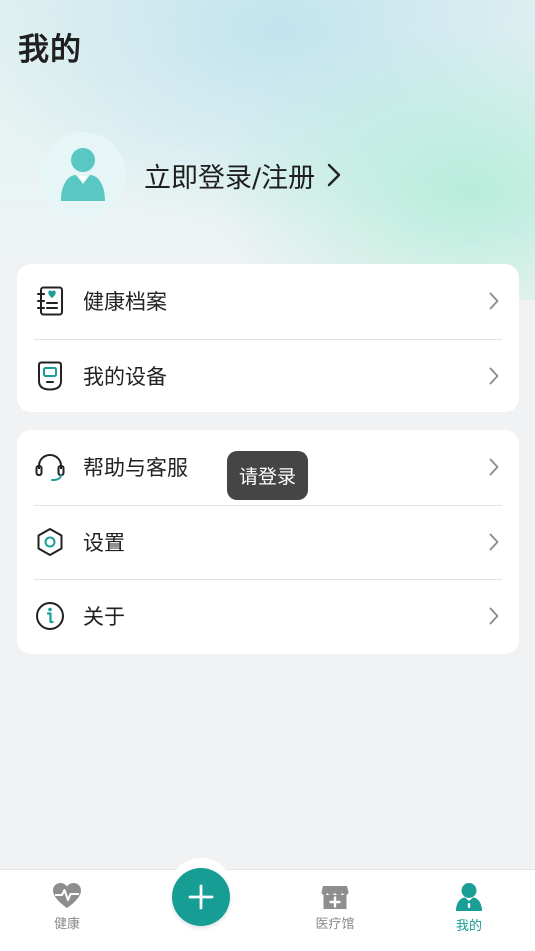 This screenshot has height=951, width=535. I want to click on profile-login-area: 立即登录/注册, so click(190, 175).